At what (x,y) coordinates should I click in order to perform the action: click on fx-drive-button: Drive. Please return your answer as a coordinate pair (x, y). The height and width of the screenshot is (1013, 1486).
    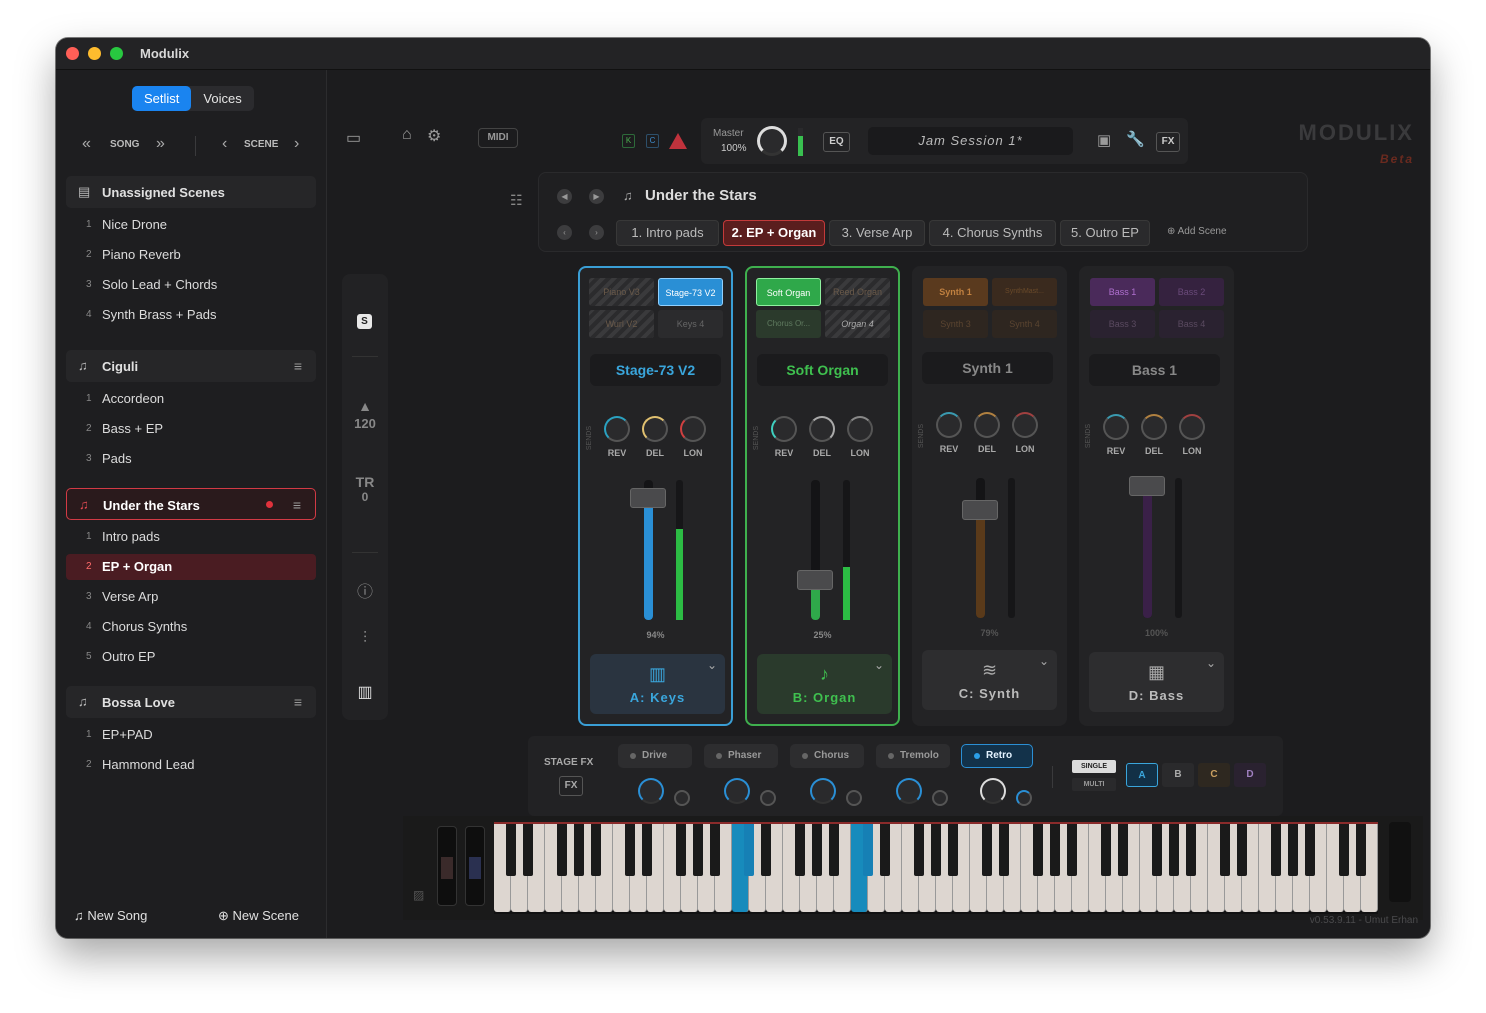
    Looking at the image, I should click on (655, 756).